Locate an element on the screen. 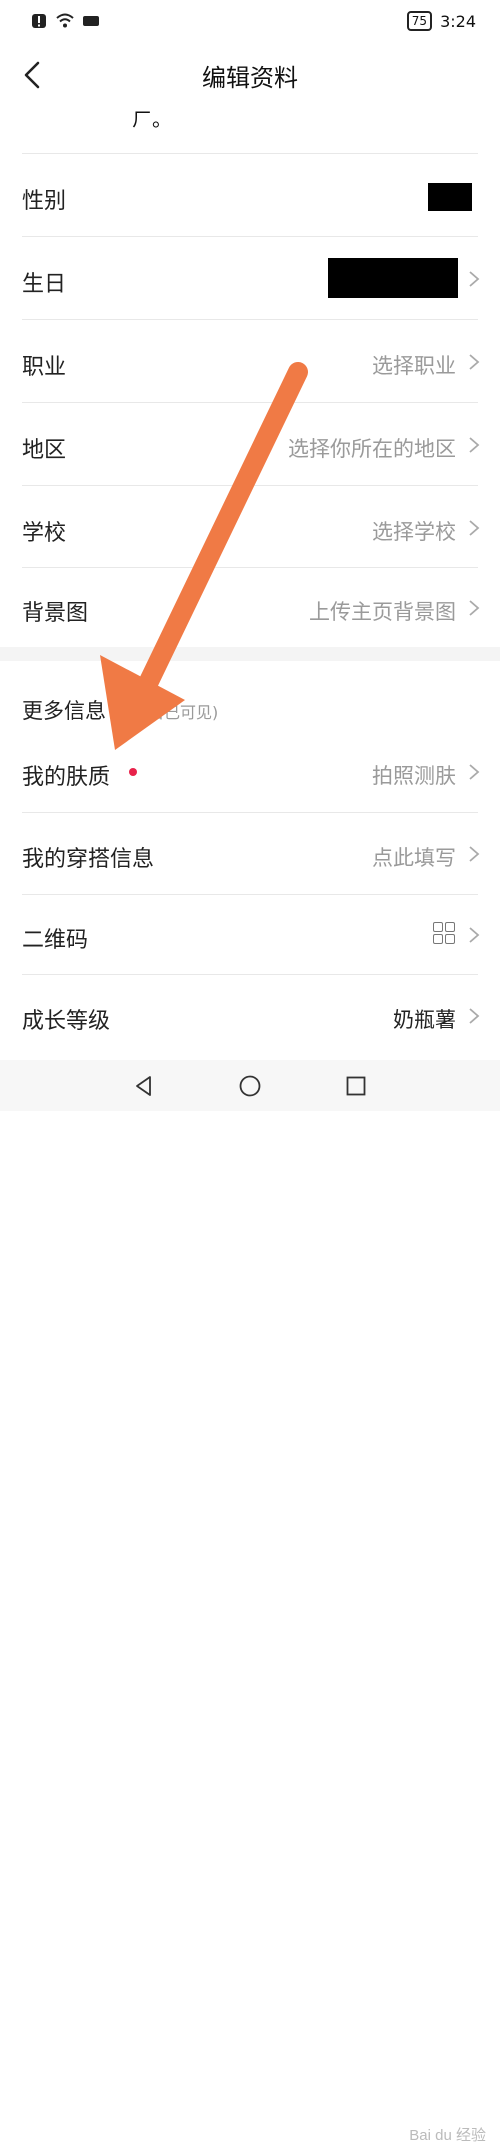 The width and height of the screenshot is (500, 2145). status-bar: 75 3:24 is located at coordinates (250, 22).